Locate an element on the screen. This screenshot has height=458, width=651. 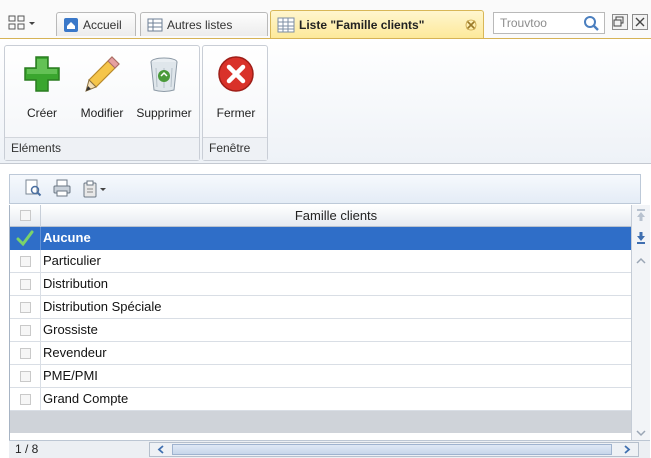
clipboard-dropdown is located at coordinates (95, 189).